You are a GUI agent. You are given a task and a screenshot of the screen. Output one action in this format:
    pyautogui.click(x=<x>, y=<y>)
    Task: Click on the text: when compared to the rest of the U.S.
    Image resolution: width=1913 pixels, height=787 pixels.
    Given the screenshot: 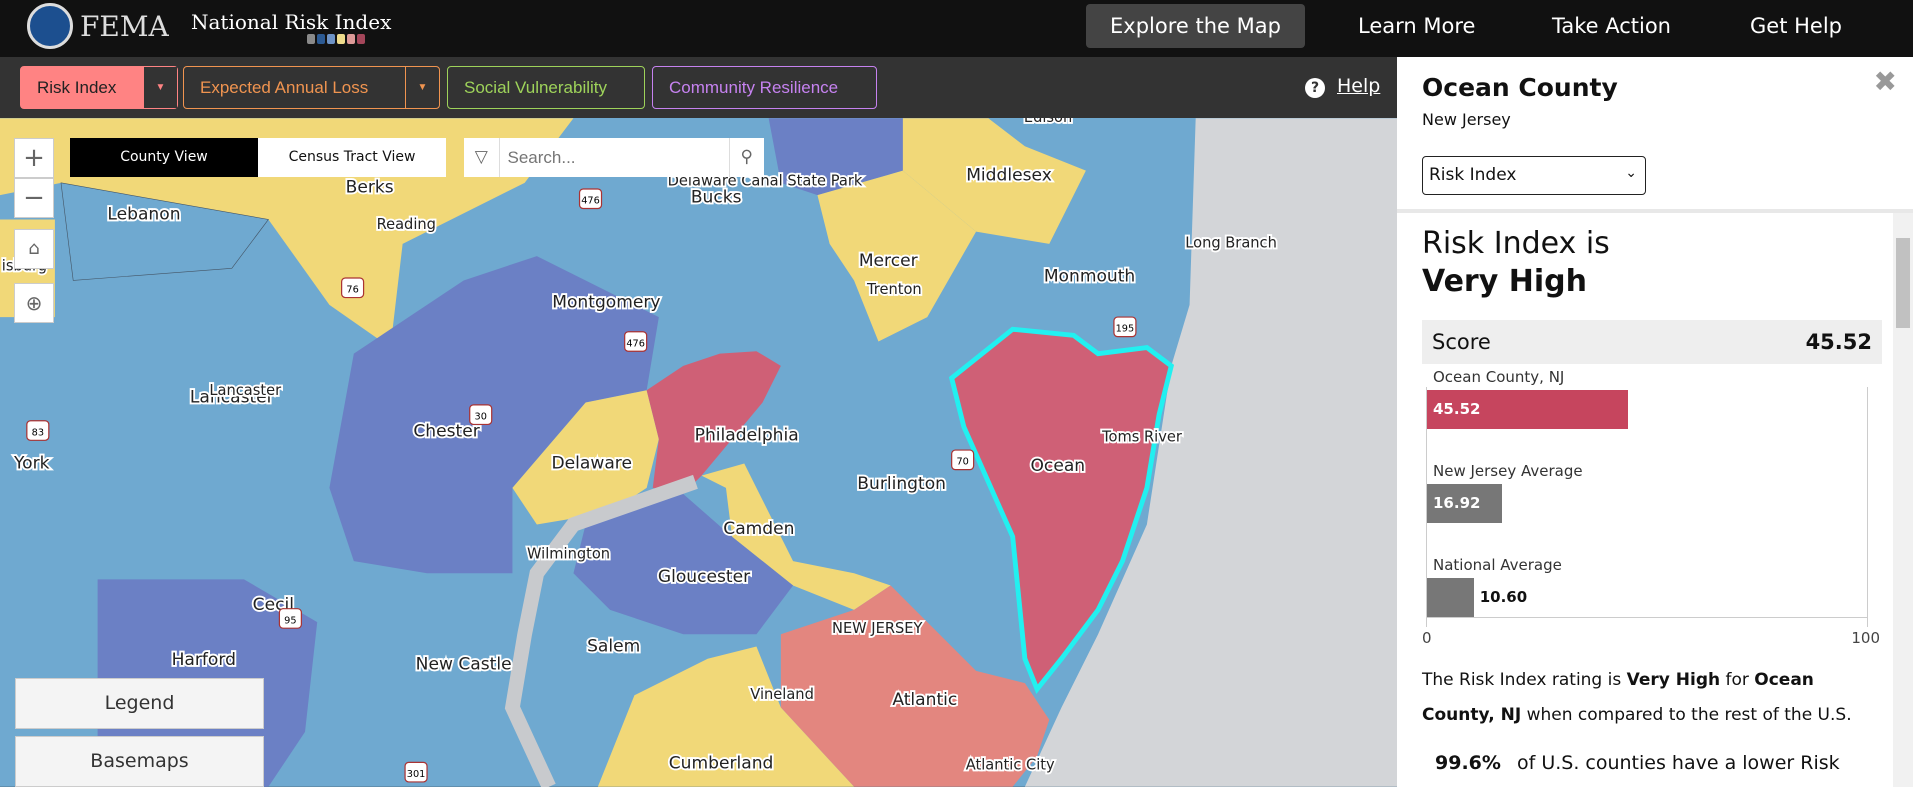 What is the action you would take?
    pyautogui.click(x=1686, y=715)
    